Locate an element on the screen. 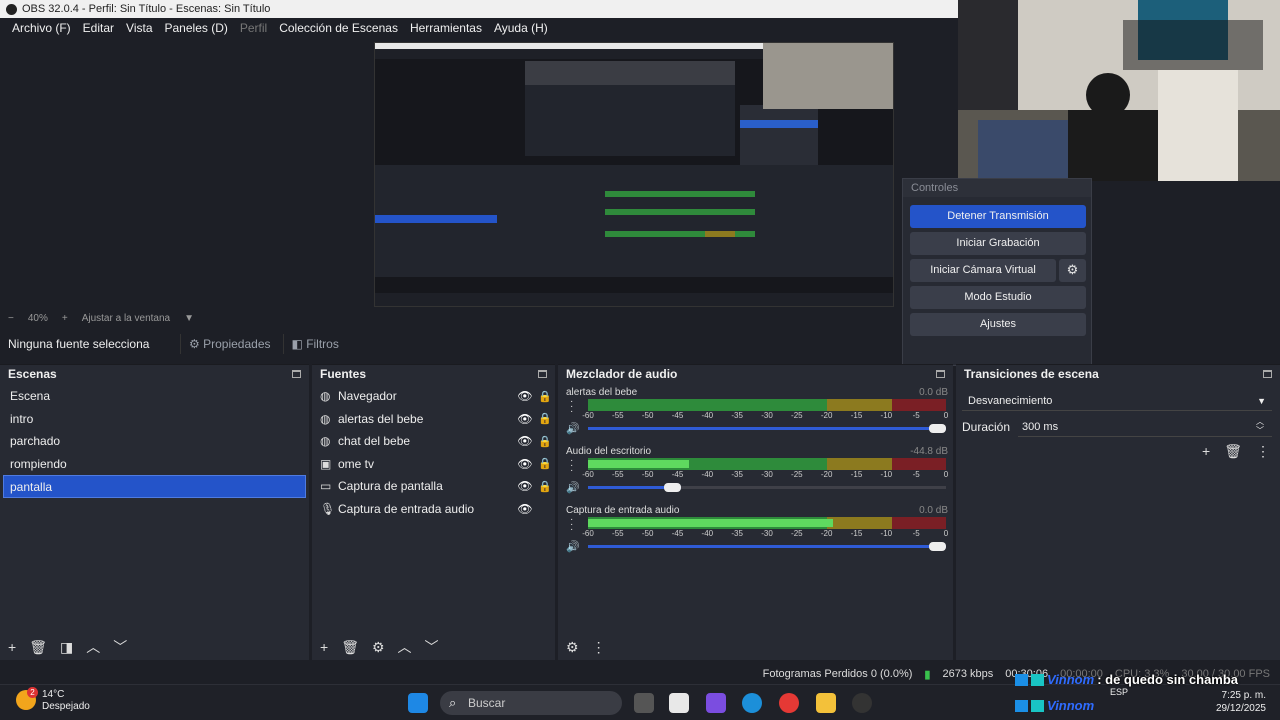  settings-button: Ajustes is located at coordinates (998, 324).